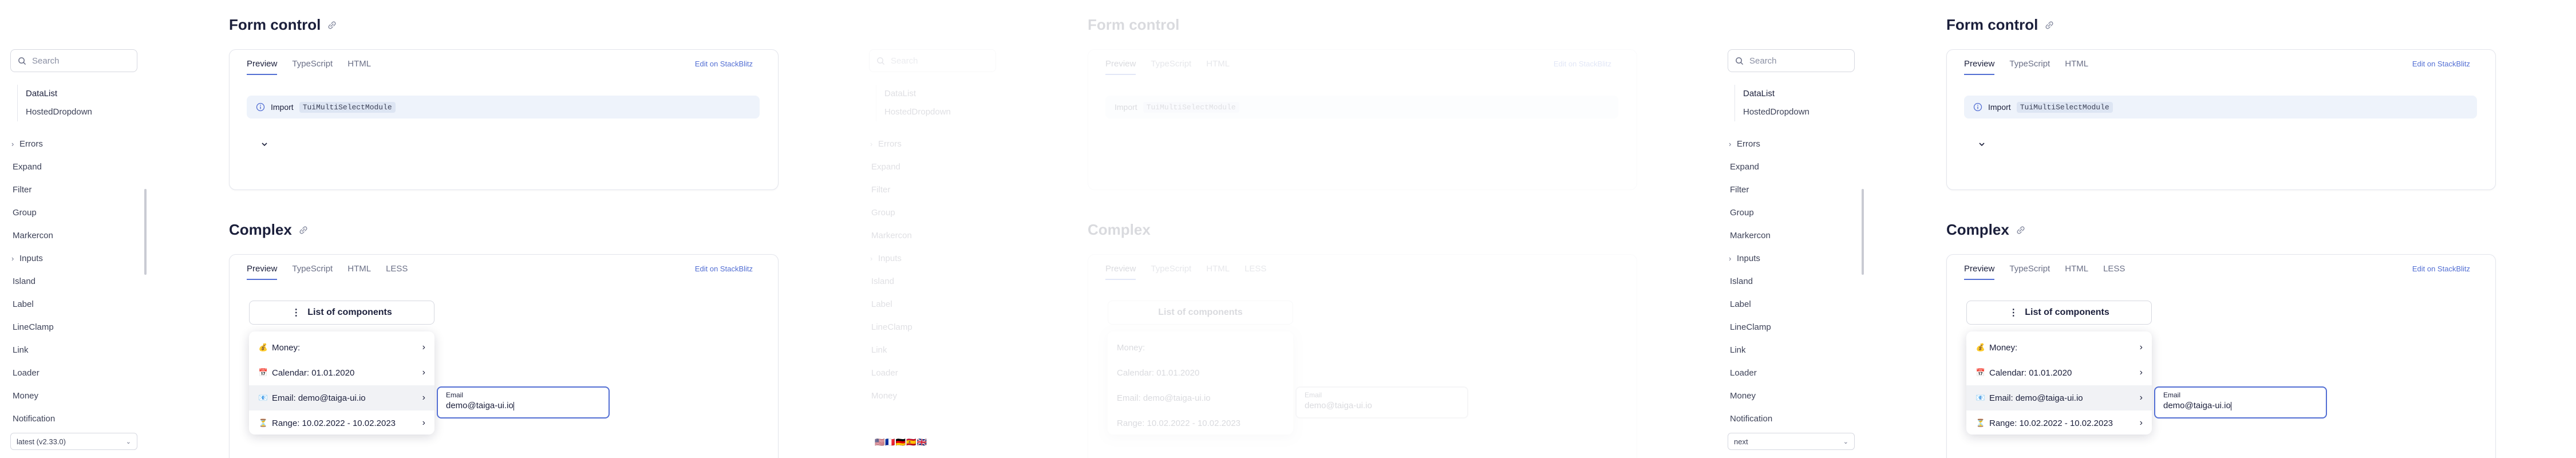 This screenshot has height=458, width=2576. Describe the element at coordinates (1200, 313) in the screenshot. I see `list-of-components-button: List of components` at that location.